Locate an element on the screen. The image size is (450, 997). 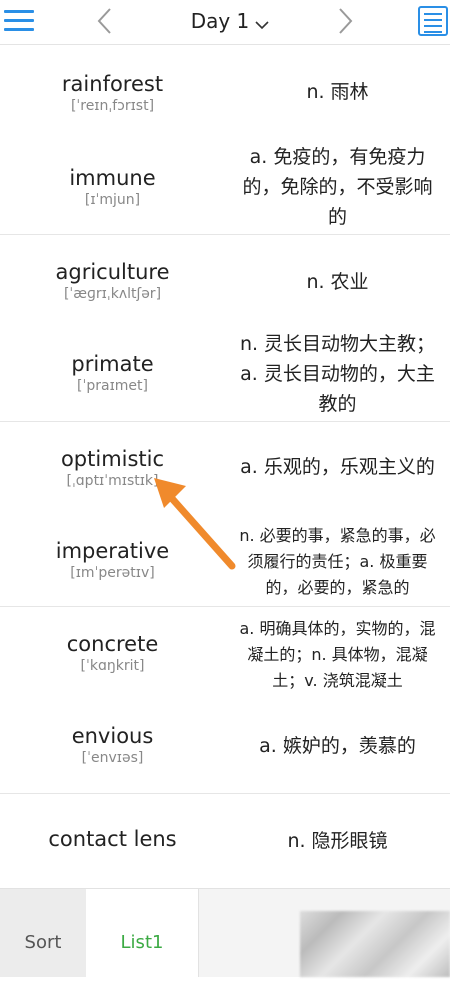
list-item: optimistic [ˌɑptɪˈmɪstɪk] a. 乐观的，乐观主义的 is located at coordinates (225, 468).